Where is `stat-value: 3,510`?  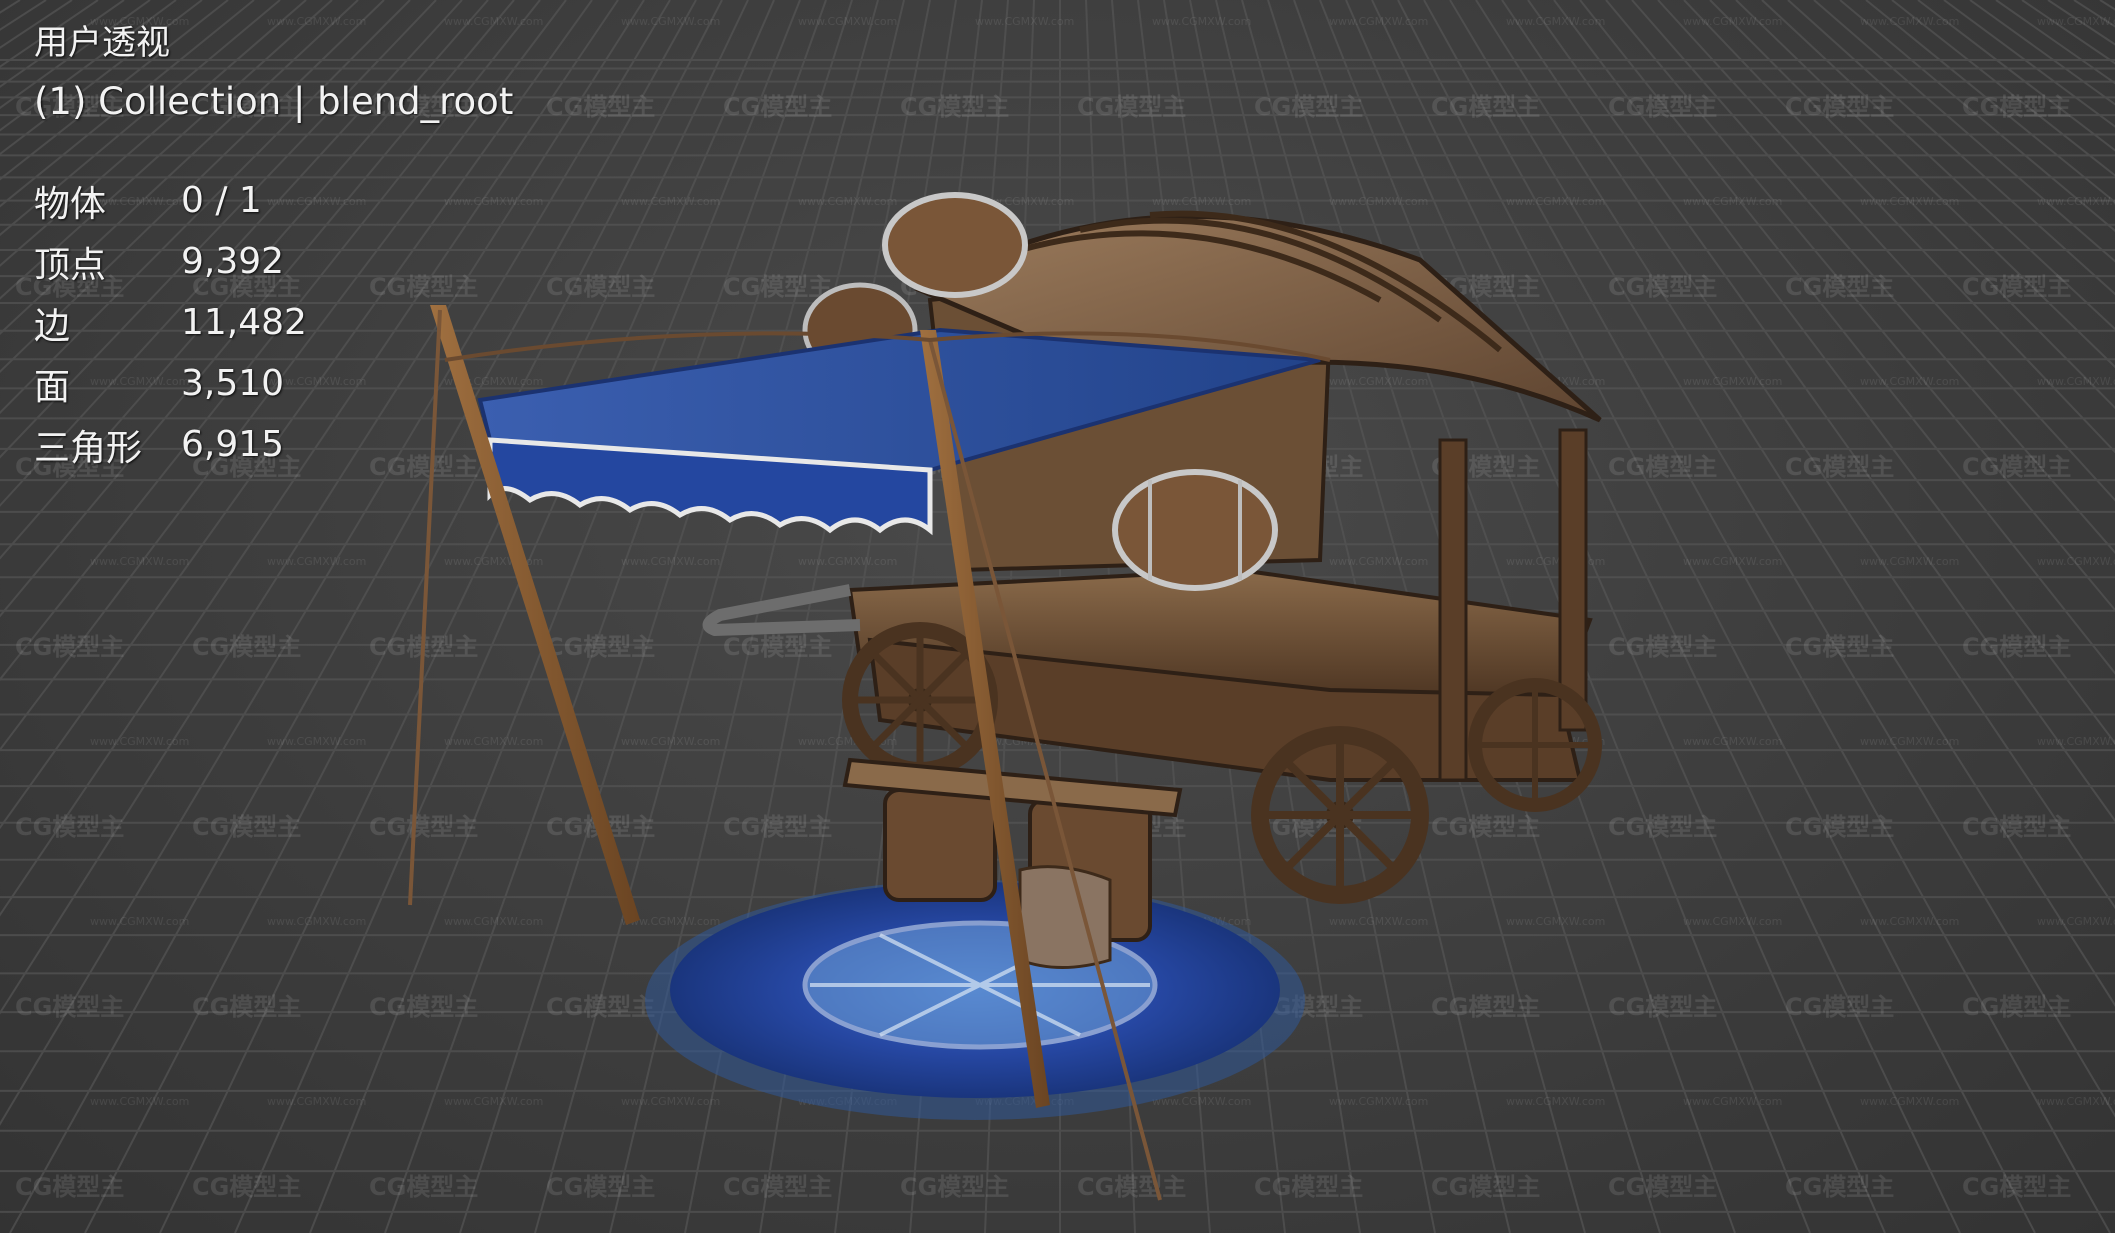 stat-value: 3,510 is located at coordinates (233, 383).